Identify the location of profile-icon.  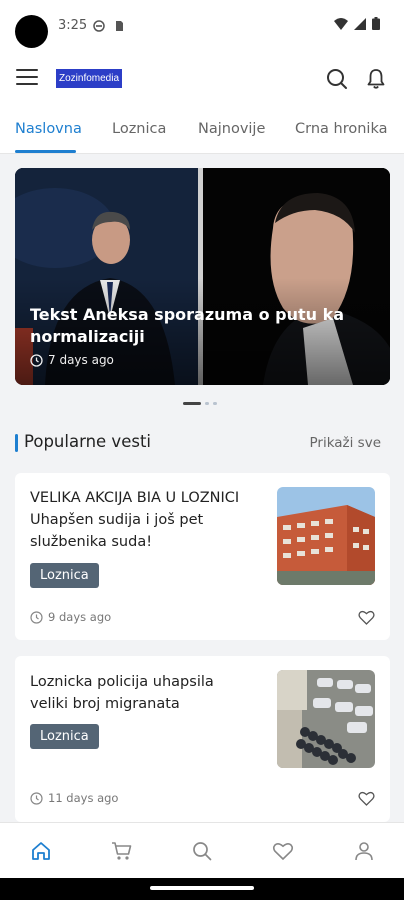
(364, 851).